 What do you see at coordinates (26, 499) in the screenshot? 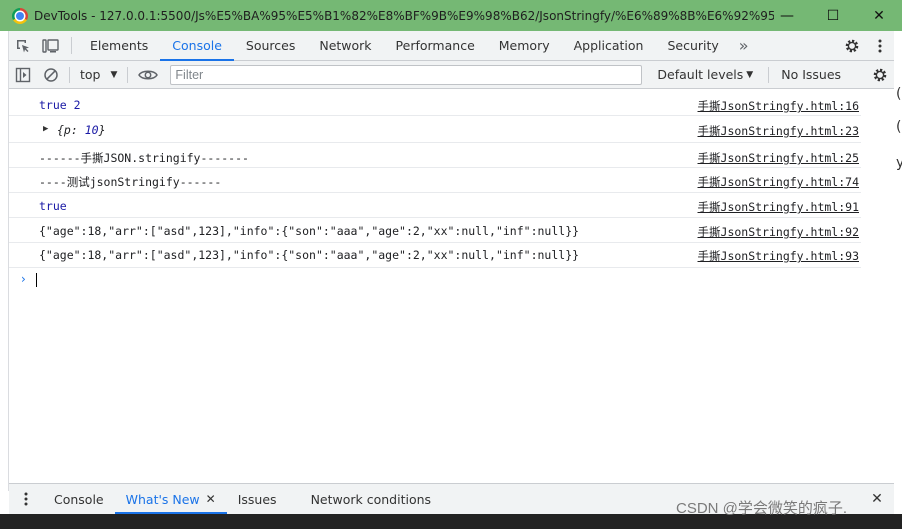
I see `drawer-menu-icon` at bounding box center [26, 499].